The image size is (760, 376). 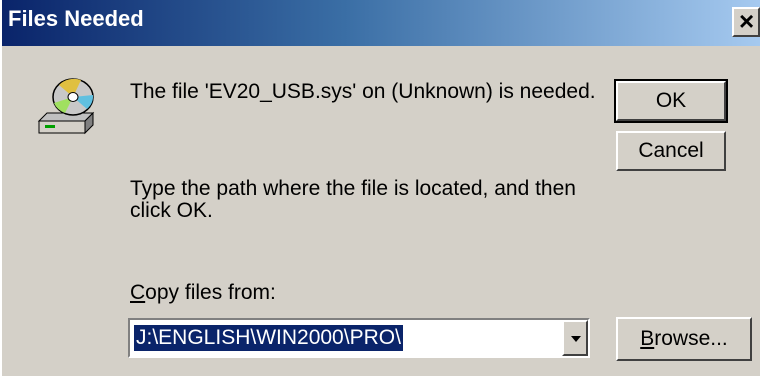 I want to click on browse-button-accel: B, so click(x=647, y=338).